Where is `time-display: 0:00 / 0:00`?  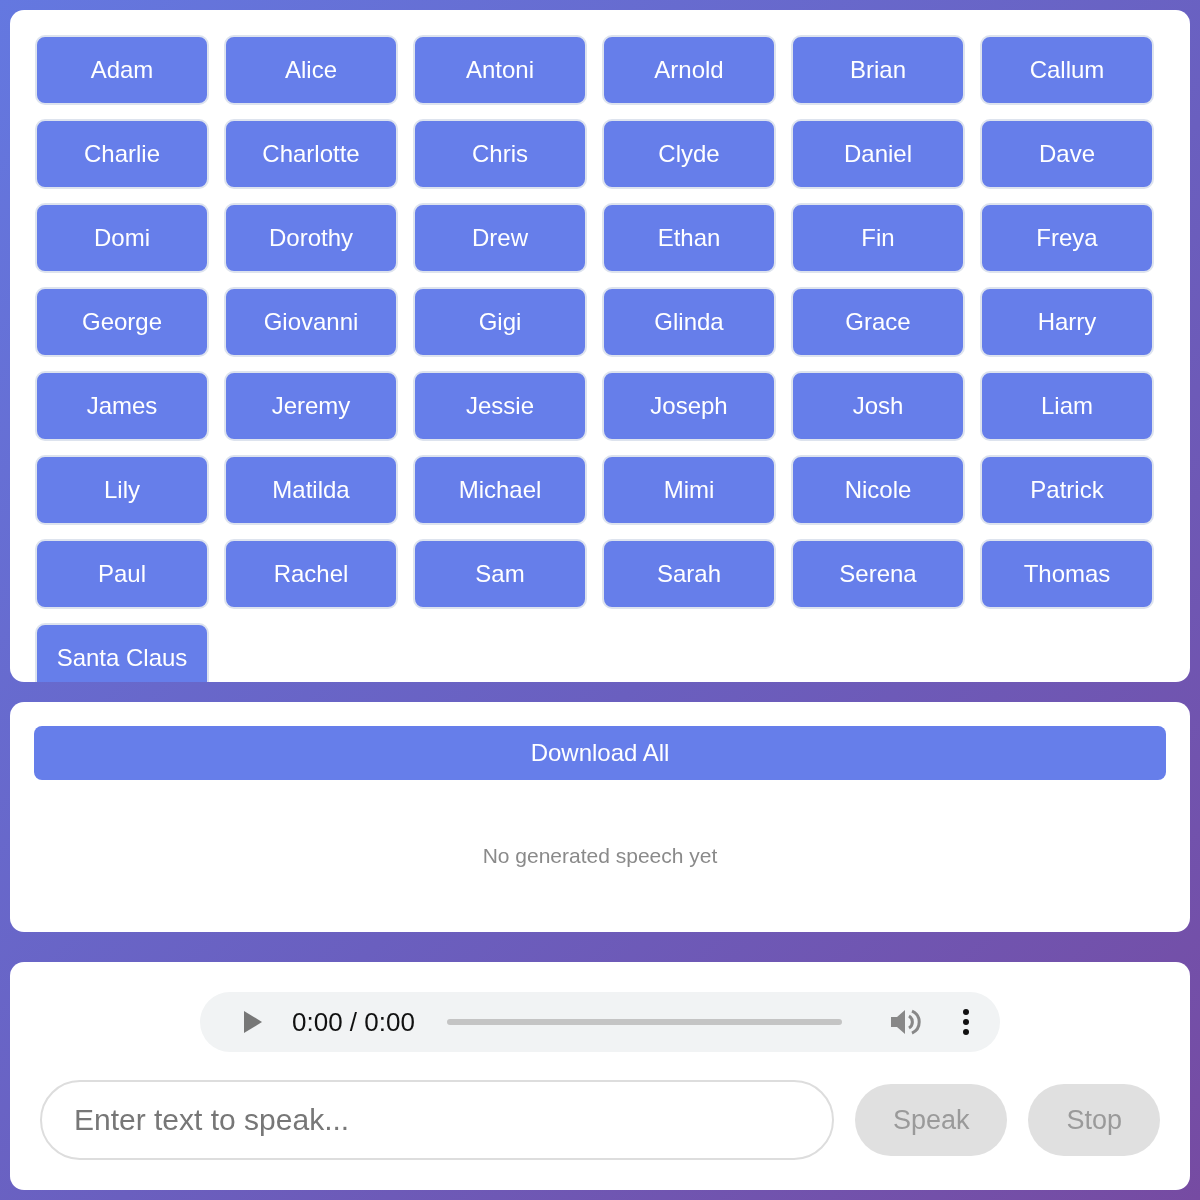 time-display: 0:00 / 0:00 is located at coordinates (353, 1022).